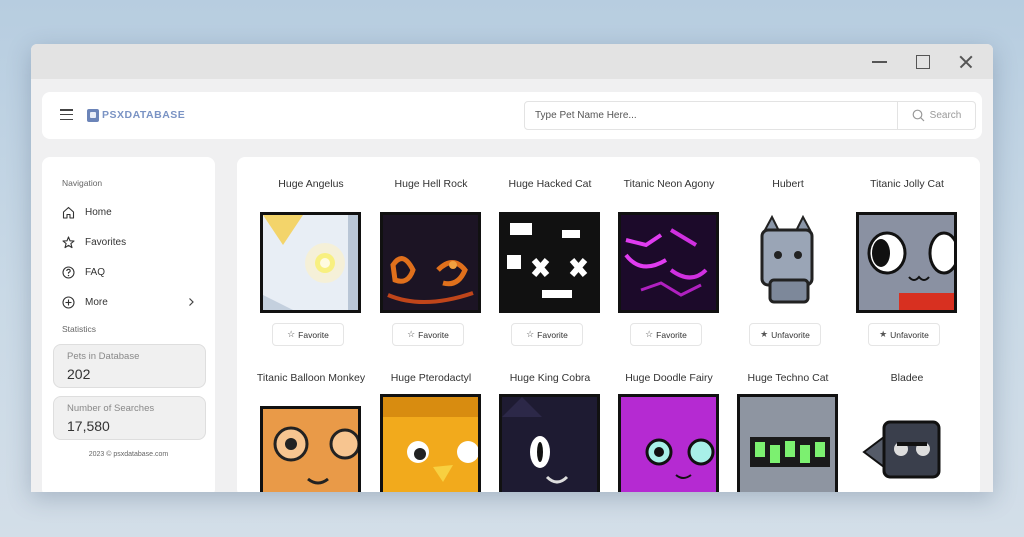  I want to click on pet-name: Huge Doodle Fairy, so click(669, 378).